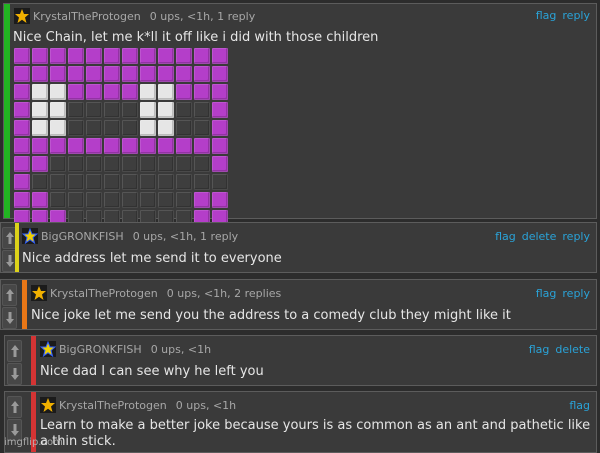  I want to click on comment-header: KrystalTheProtogen 0 ups, <1h, 2 replies, so click(156, 293).